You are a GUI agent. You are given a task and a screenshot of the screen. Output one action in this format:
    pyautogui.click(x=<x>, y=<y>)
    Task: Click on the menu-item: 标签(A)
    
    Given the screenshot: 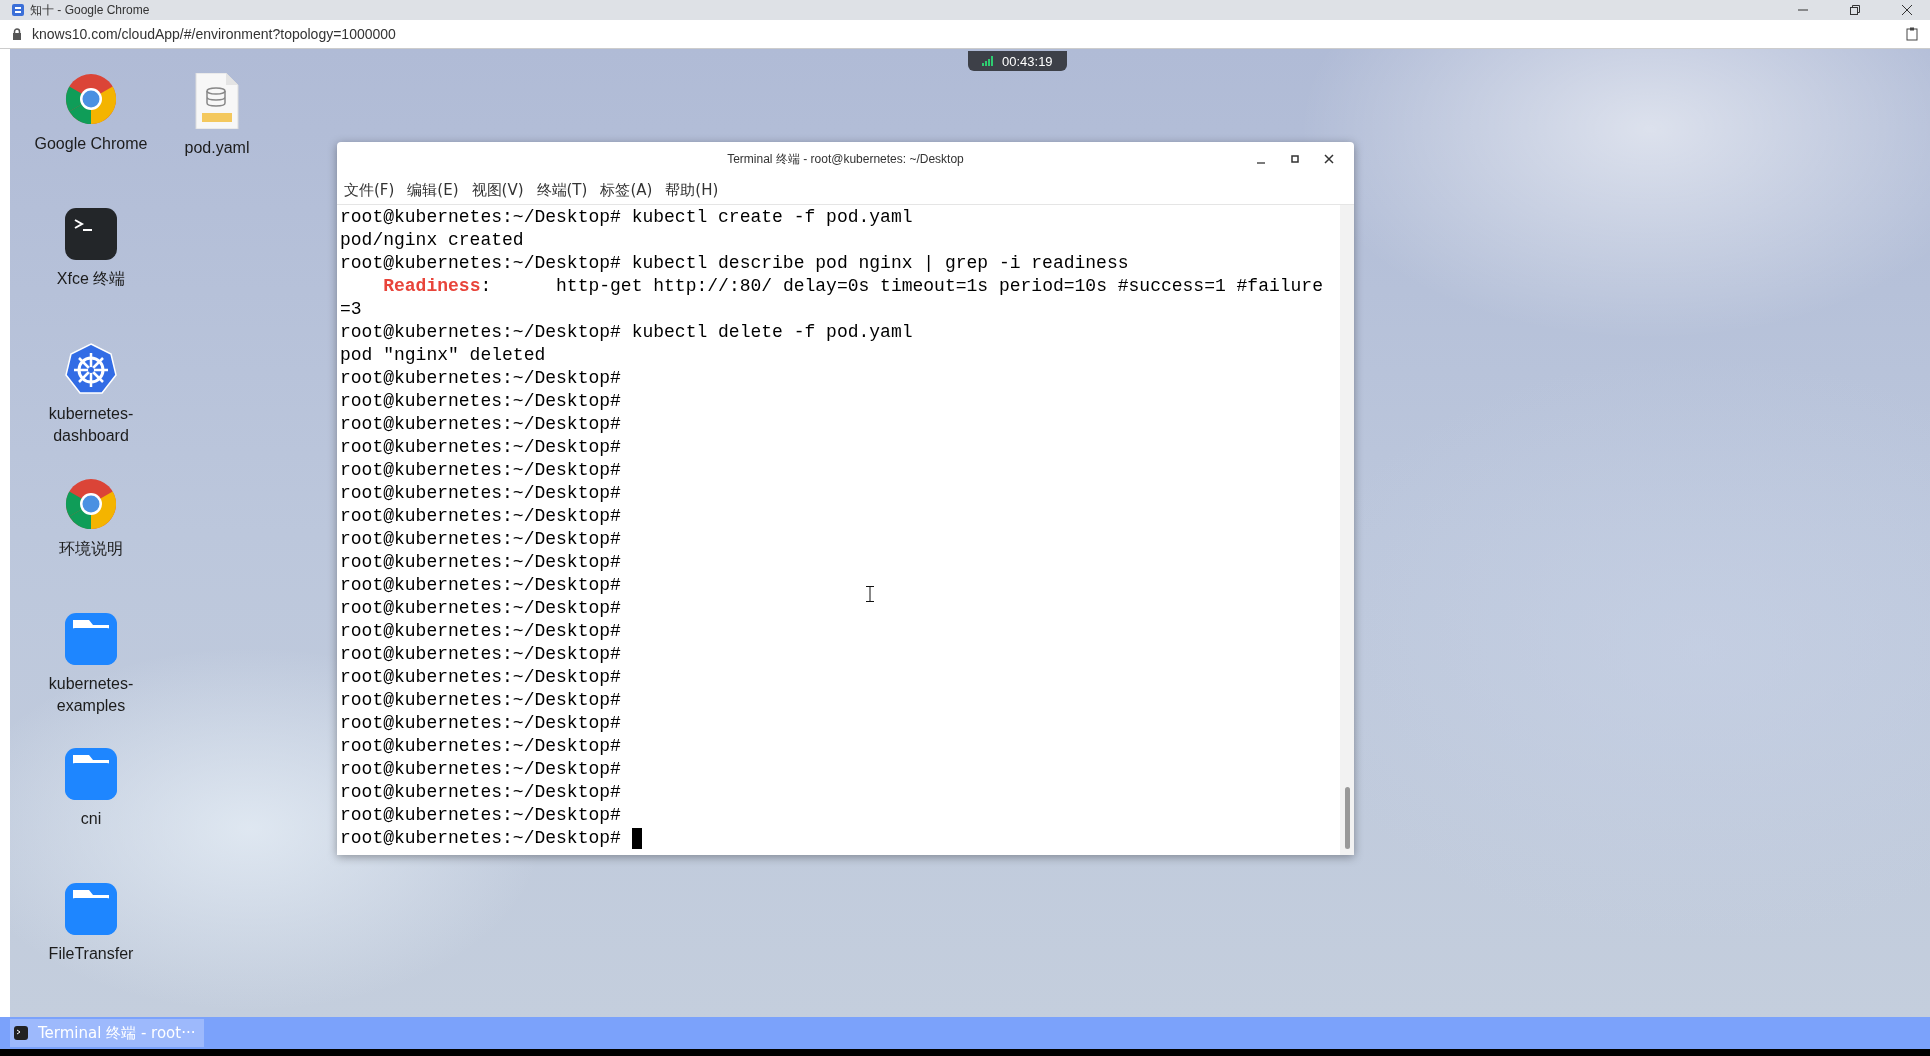 What is the action you would take?
    pyautogui.click(x=626, y=190)
    